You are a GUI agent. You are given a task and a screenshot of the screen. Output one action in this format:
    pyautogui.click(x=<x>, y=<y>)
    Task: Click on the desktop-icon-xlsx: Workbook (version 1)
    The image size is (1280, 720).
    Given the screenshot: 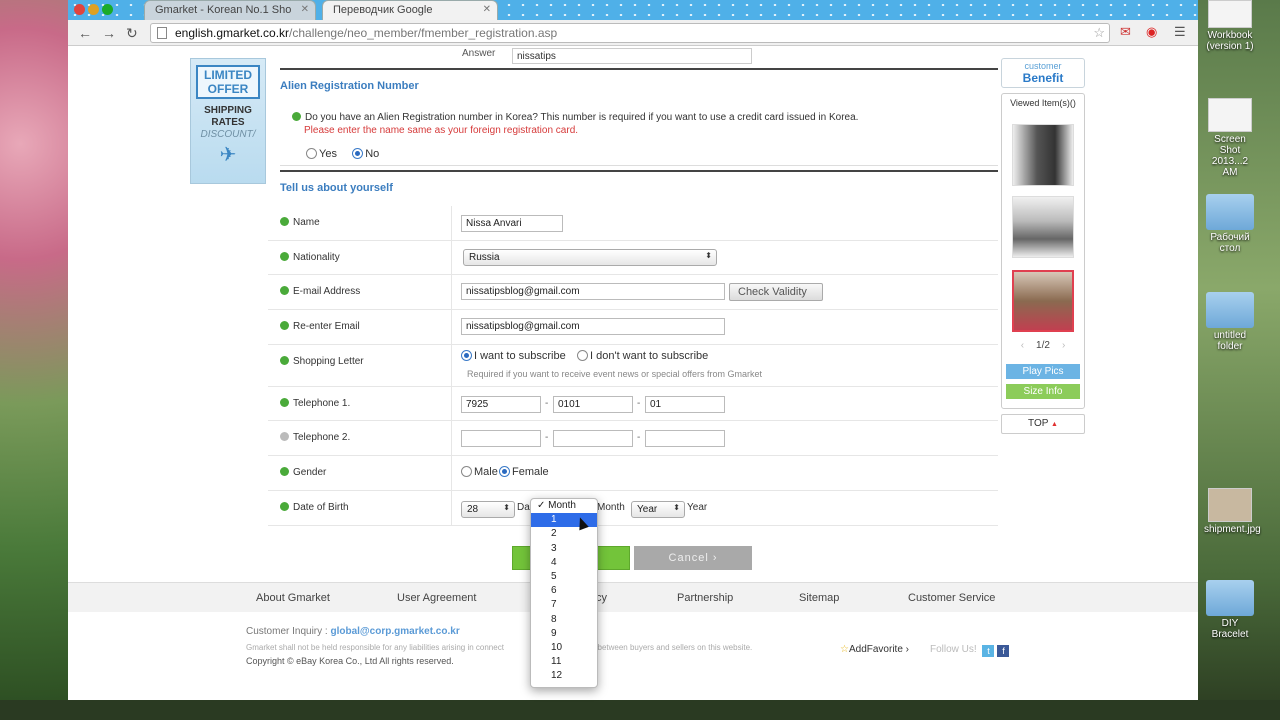 What is the action you would take?
    pyautogui.click(x=1230, y=26)
    